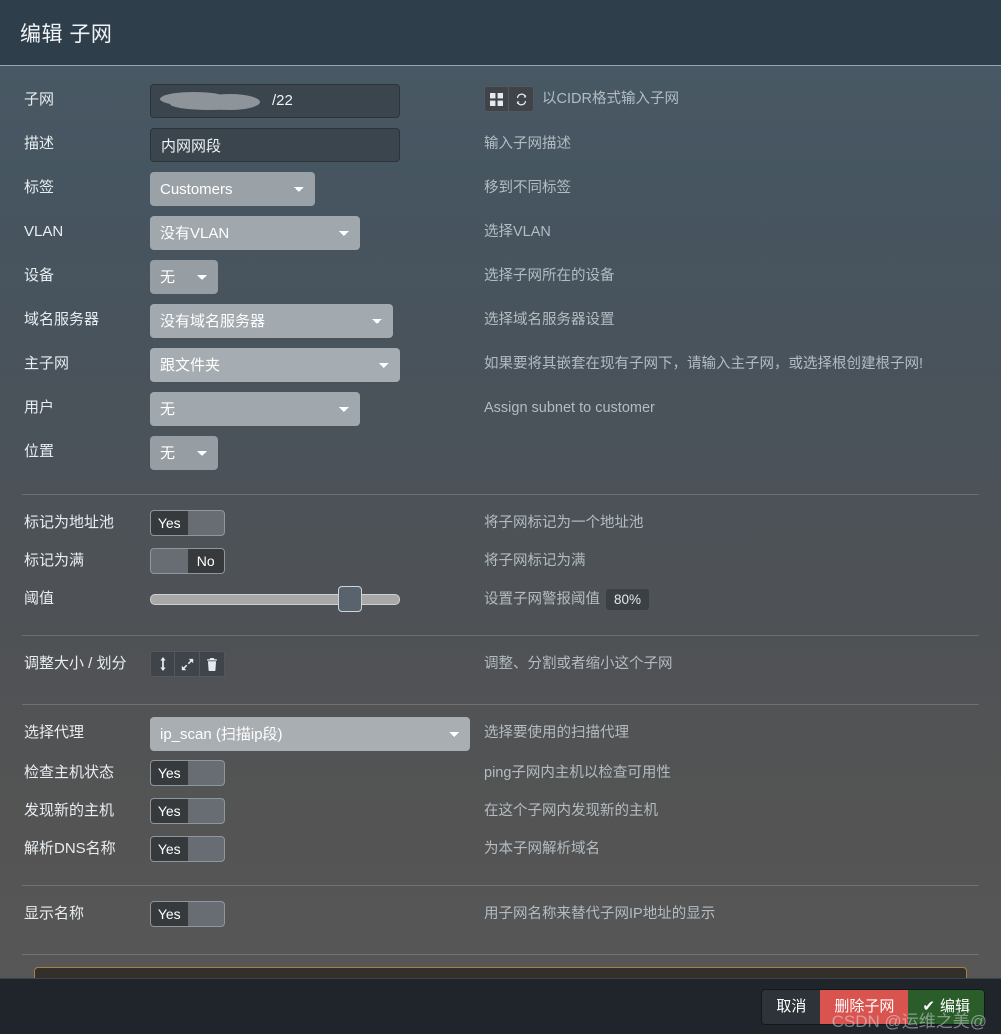  Describe the element at coordinates (496, 99) in the screenshot. I see `grid-calculator-icon` at that location.